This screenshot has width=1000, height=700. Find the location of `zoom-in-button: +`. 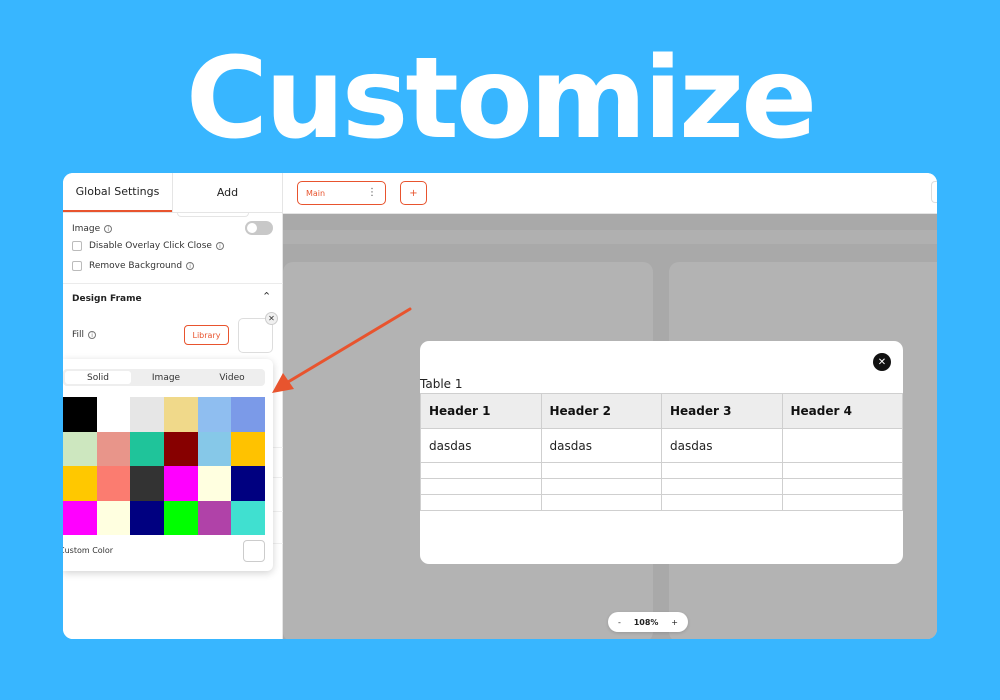

zoom-in-button: + is located at coordinates (674, 622).